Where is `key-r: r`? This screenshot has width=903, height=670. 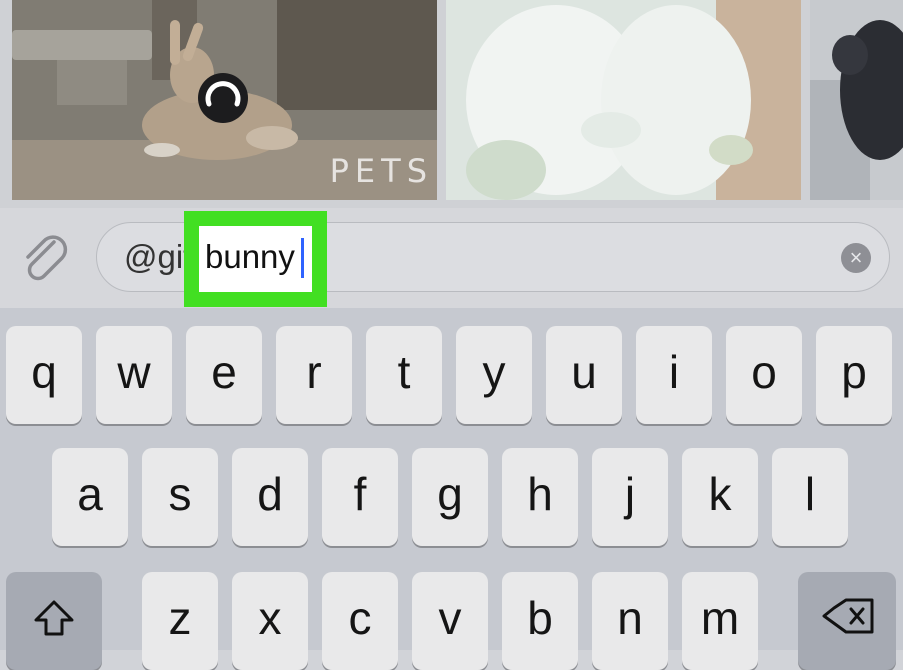
key-r: r is located at coordinates (314, 375).